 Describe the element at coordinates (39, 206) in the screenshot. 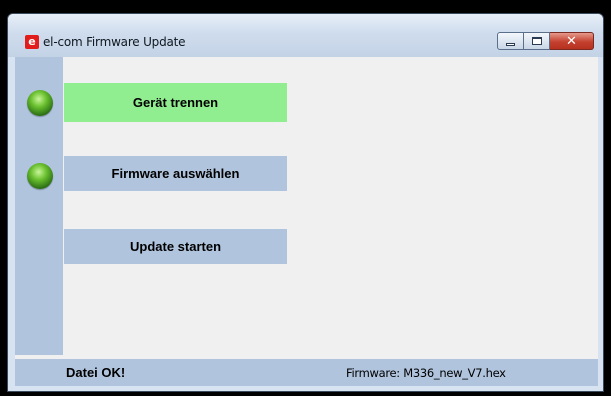

I see `indicator-strip` at that location.